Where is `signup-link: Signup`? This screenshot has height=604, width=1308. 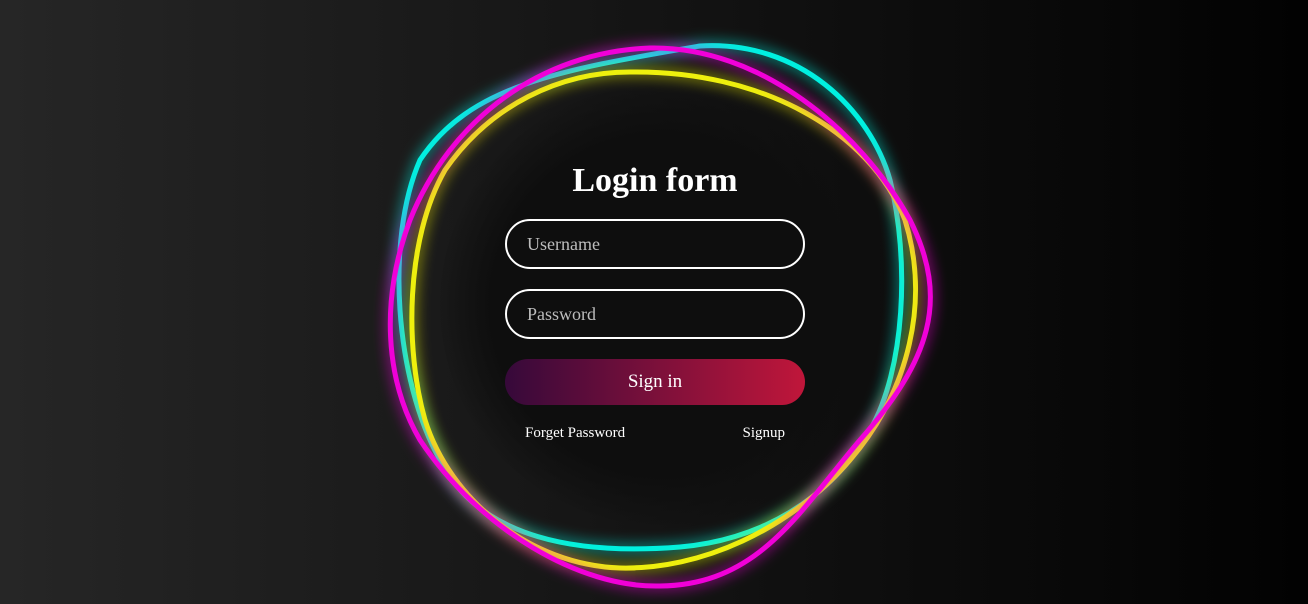 signup-link: Signup is located at coordinates (763, 433).